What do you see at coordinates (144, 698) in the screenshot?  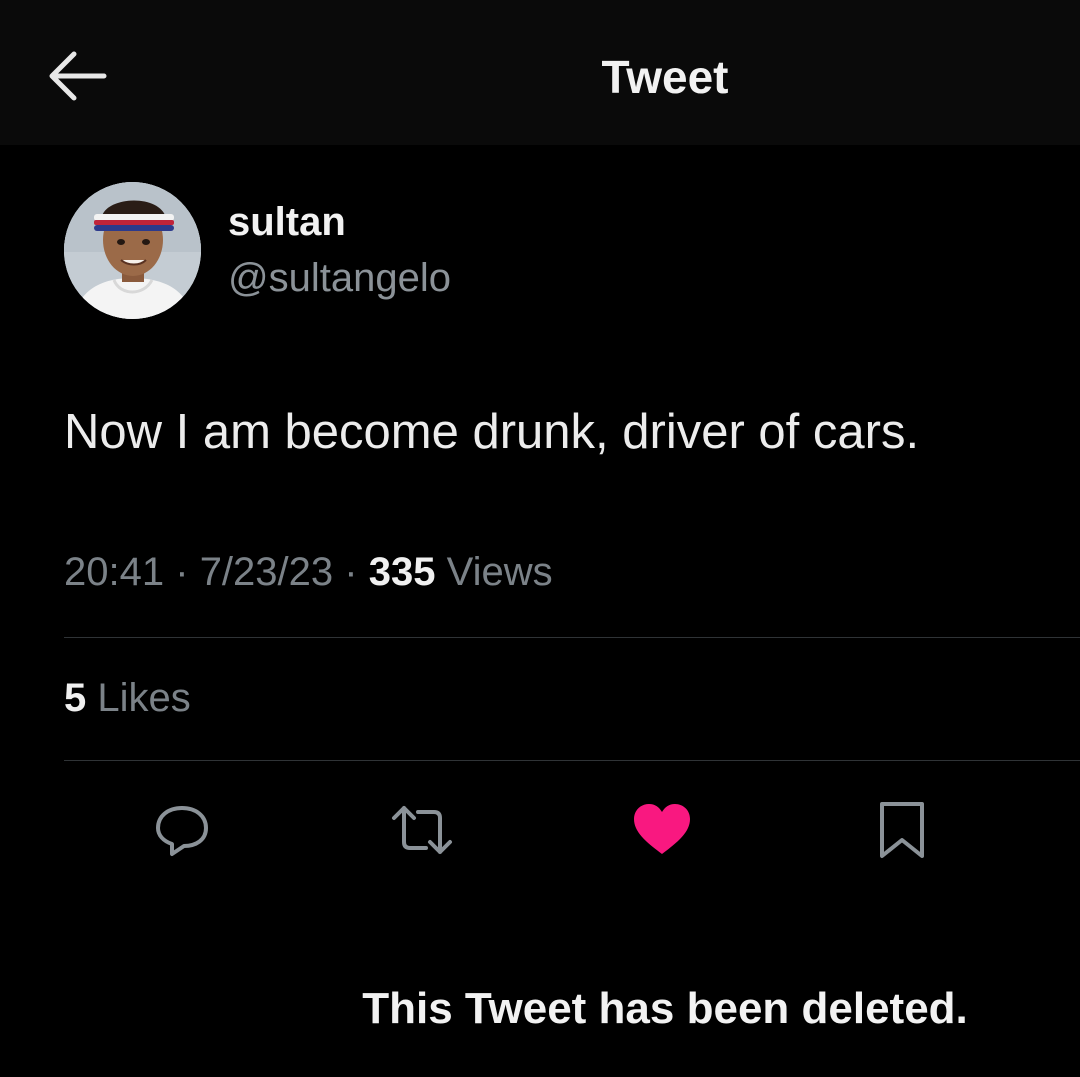 I see `likes-label: Likes` at bounding box center [144, 698].